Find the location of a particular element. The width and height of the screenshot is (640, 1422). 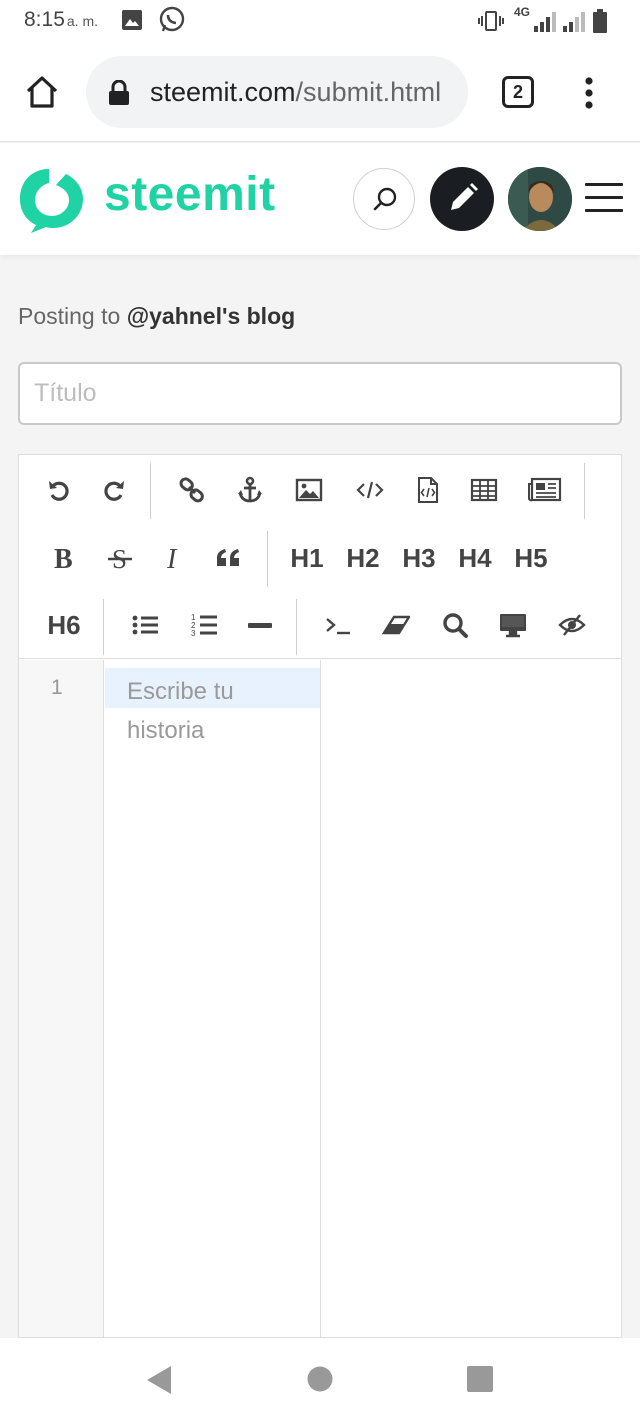

posting-to-label: Posting to @yahnel's blog is located at coordinates (157, 316).